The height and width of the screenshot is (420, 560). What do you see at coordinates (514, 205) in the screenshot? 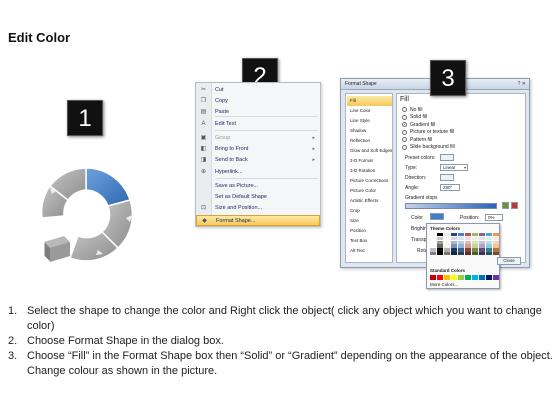
I see `remove-stop-button` at bounding box center [514, 205].